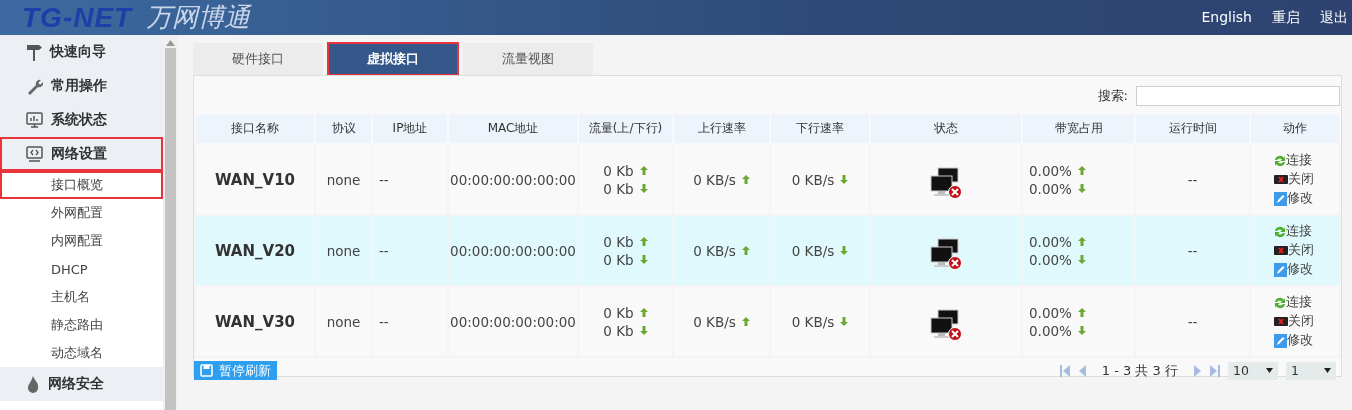 This screenshot has height=410, width=1352. Describe the element at coordinates (1192, 128) in the screenshot. I see `column-header: 运行时间` at that location.